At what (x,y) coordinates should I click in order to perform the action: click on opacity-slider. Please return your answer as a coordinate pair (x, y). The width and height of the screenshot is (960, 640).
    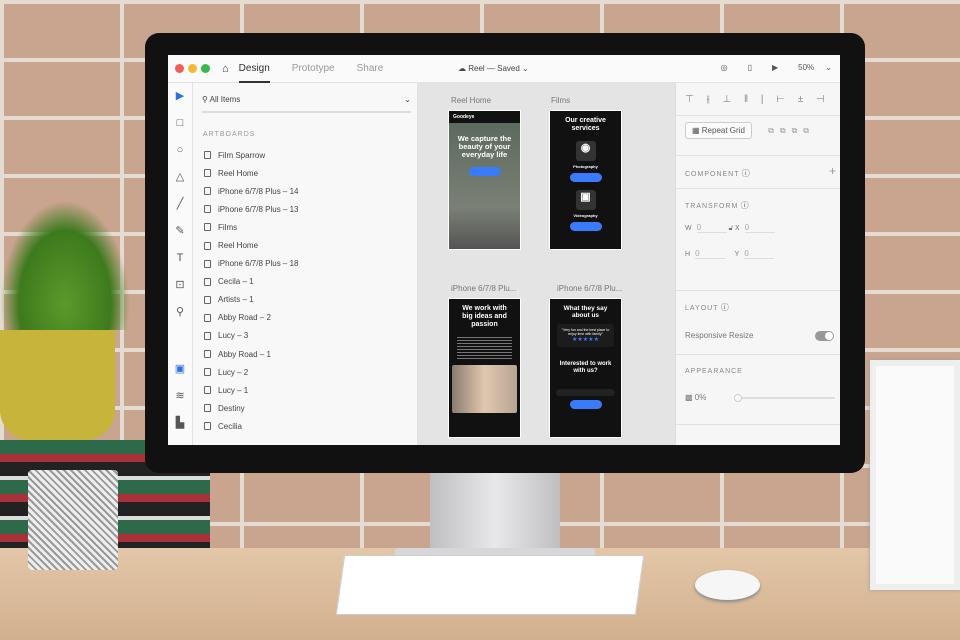
    Looking at the image, I should click on (784, 398).